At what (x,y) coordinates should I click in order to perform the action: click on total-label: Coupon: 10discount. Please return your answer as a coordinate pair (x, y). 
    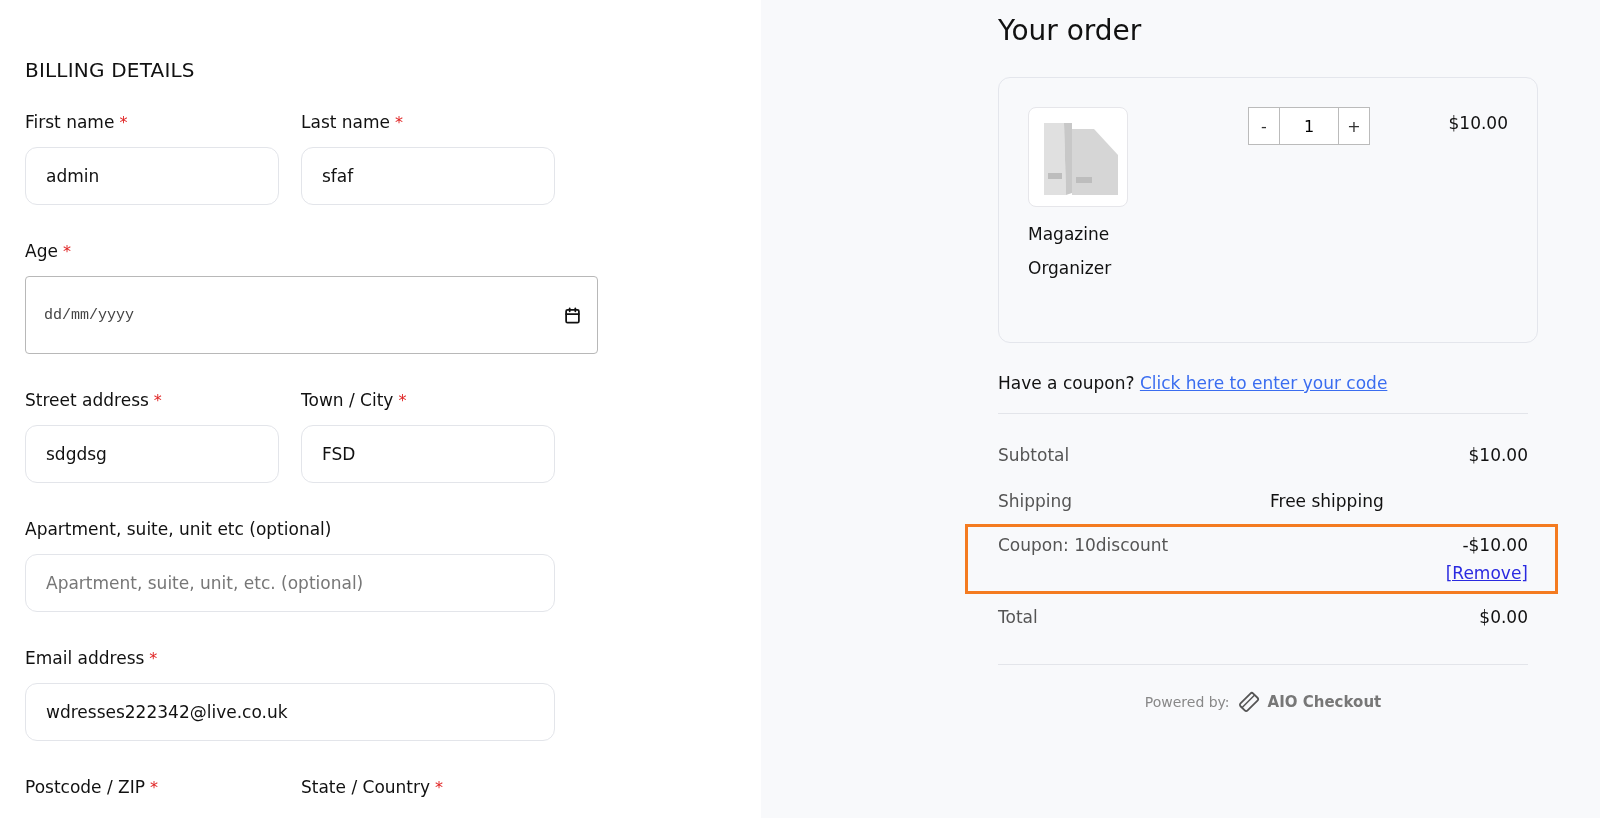
    Looking at the image, I should click on (1084, 545).